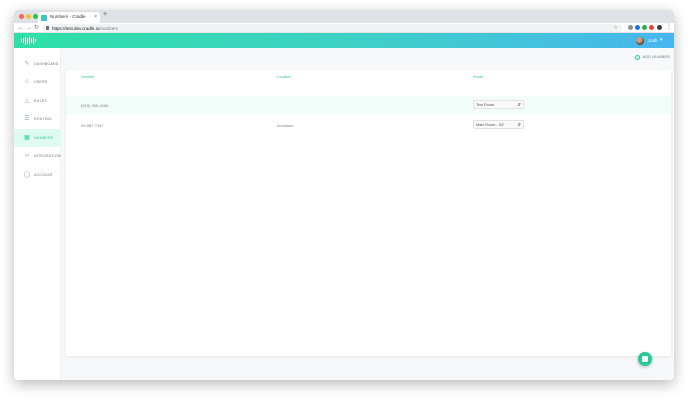 The image size is (688, 400). What do you see at coordinates (498, 104) in the screenshot?
I see `route-select: Test Route ⇵` at bounding box center [498, 104].